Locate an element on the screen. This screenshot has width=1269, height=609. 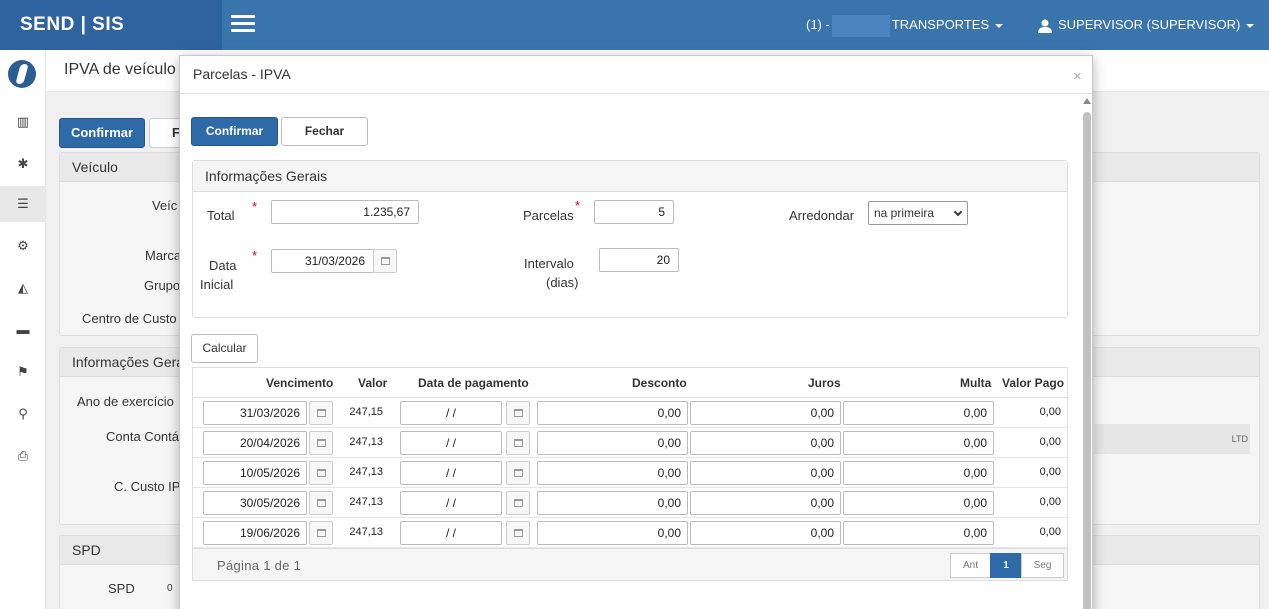
scroll-thumb is located at coordinates (1087, 360).